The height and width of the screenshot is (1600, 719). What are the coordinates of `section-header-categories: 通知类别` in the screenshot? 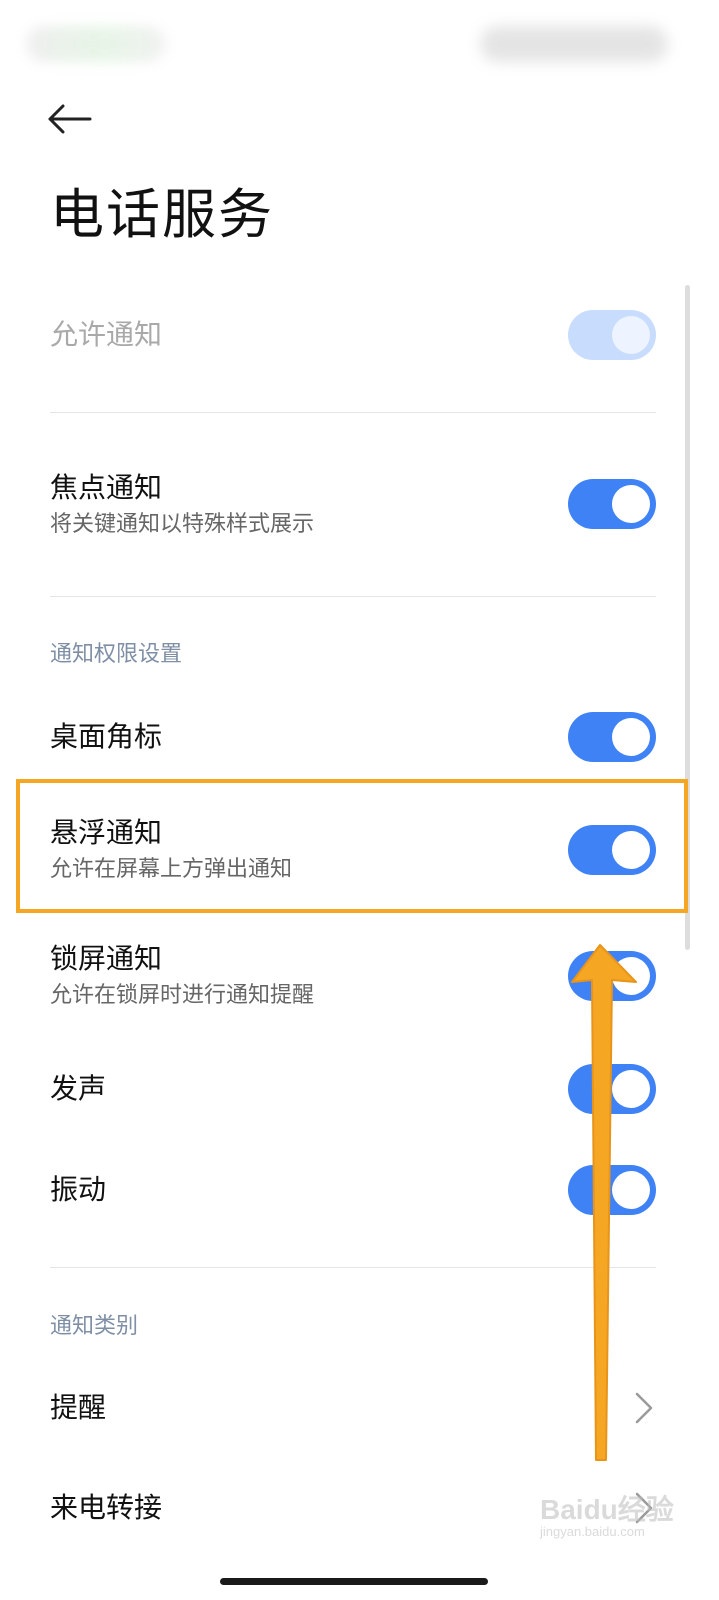 It's located at (94, 1326).